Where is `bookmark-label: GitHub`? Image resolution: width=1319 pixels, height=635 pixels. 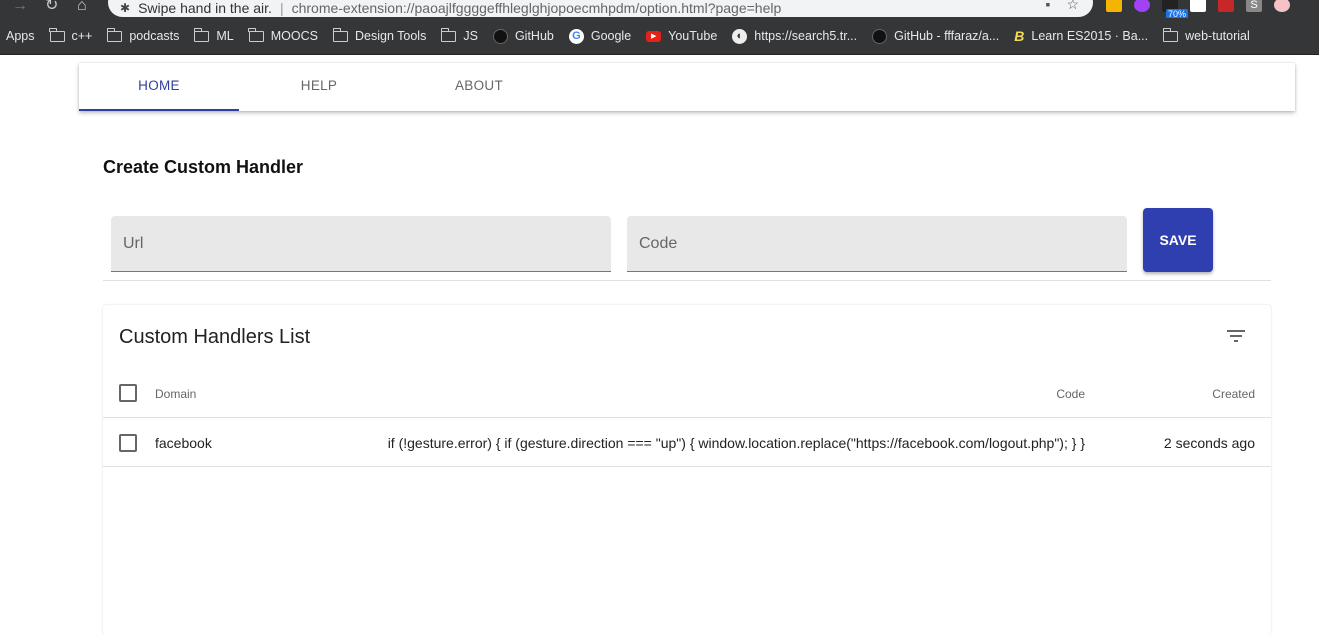 bookmark-label: GitHub is located at coordinates (534, 36).